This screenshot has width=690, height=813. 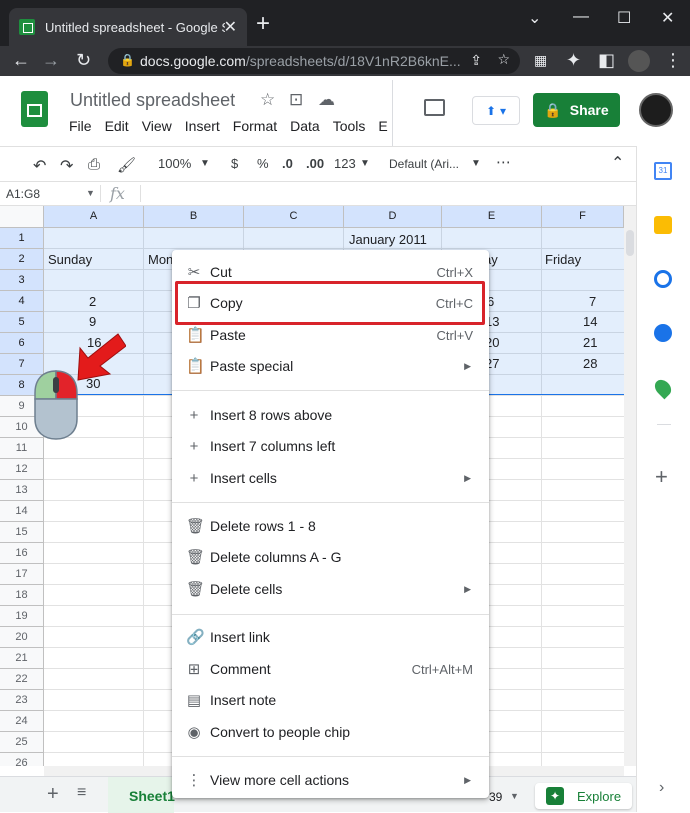 I want to click on comment-history-icon, so click(x=434, y=107).